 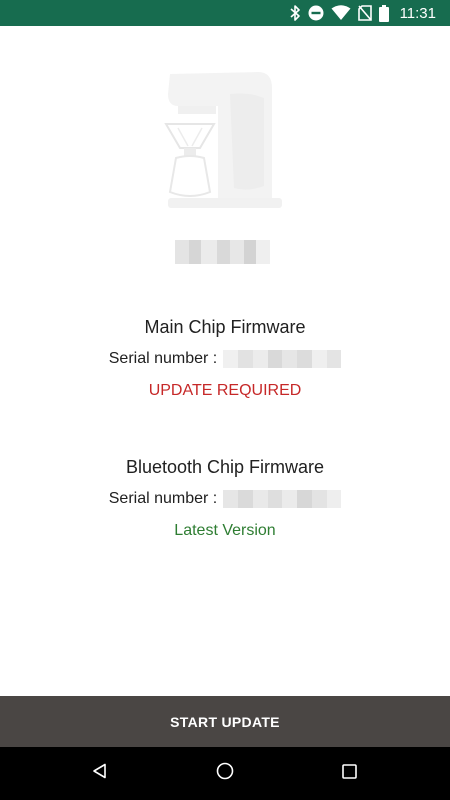 What do you see at coordinates (341, 13) in the screenshot?
I see `wifi-icon` at bounding box center [341, 13].